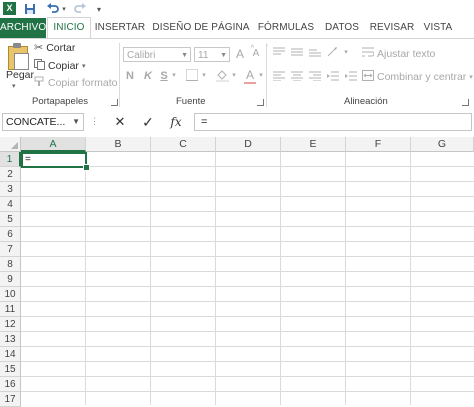 This screenshot has width=474, height=407. What do you see at coordinates (279, 77) in the screenshot?
I see `align-left-icon` at bounding box center [279, 77].